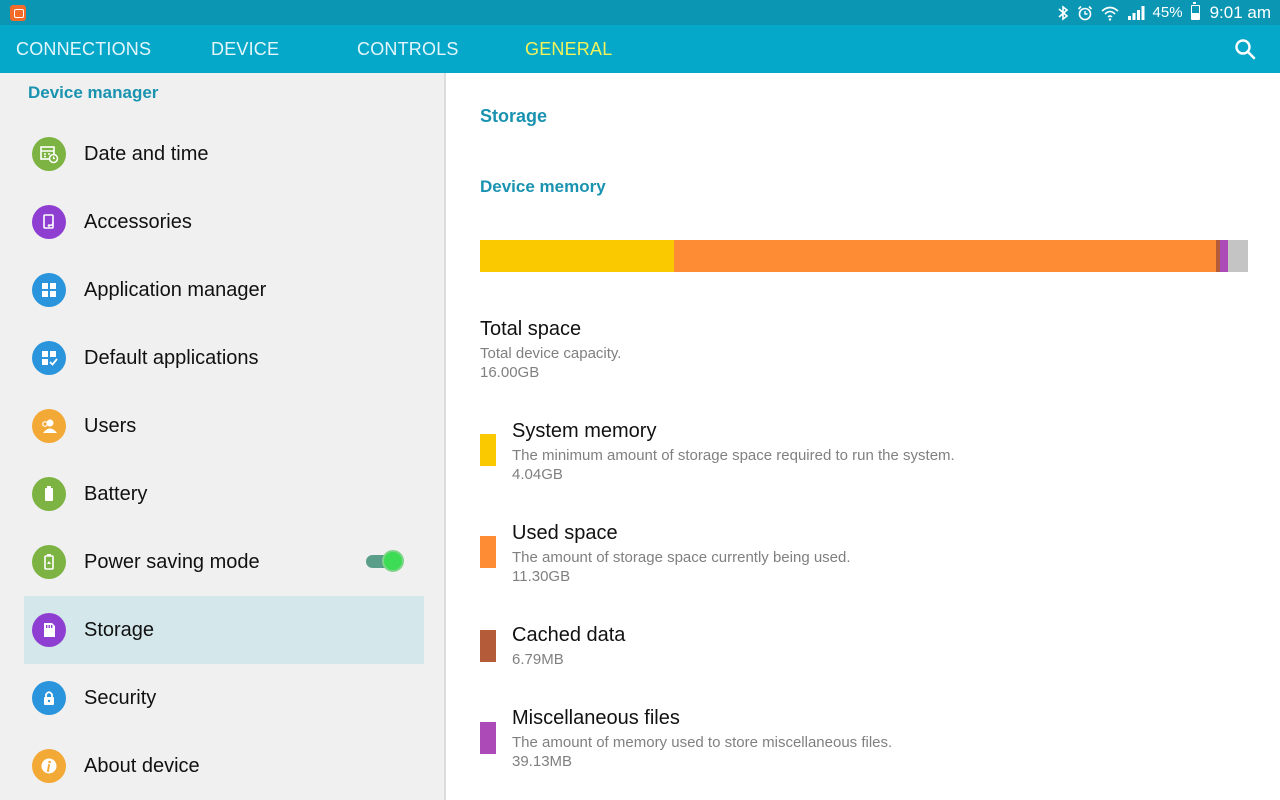 Image resolution: width=1280 pixels, height=800 pixels. What do you see at coordinates (510, 372) in the screenshot?
I see `total-space-value: 16.00GB` at bounding box center [510, 372].